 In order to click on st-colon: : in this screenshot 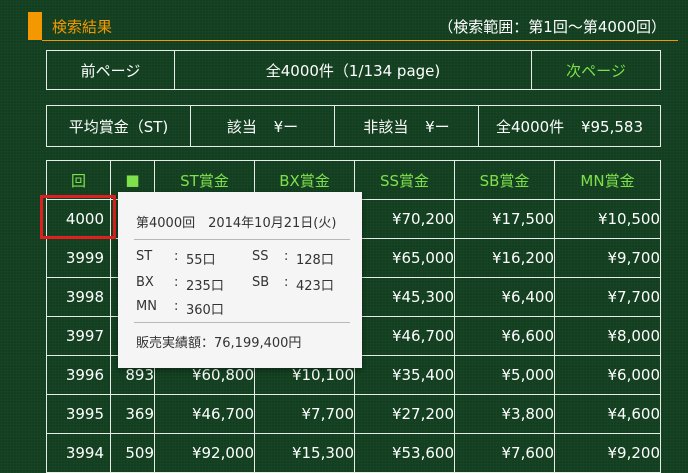, I will do `click(176, 256)`.